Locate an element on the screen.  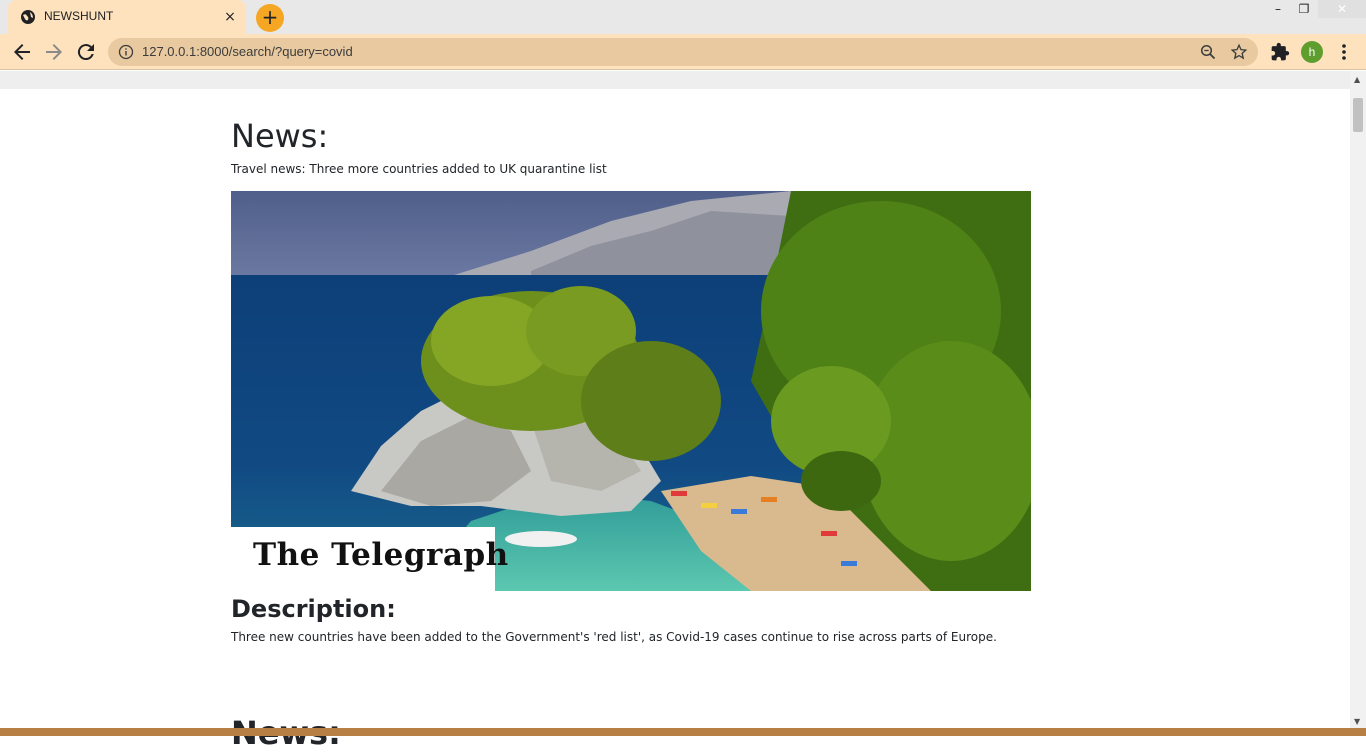
zoom-icon is located at coordinates (1208, 52).